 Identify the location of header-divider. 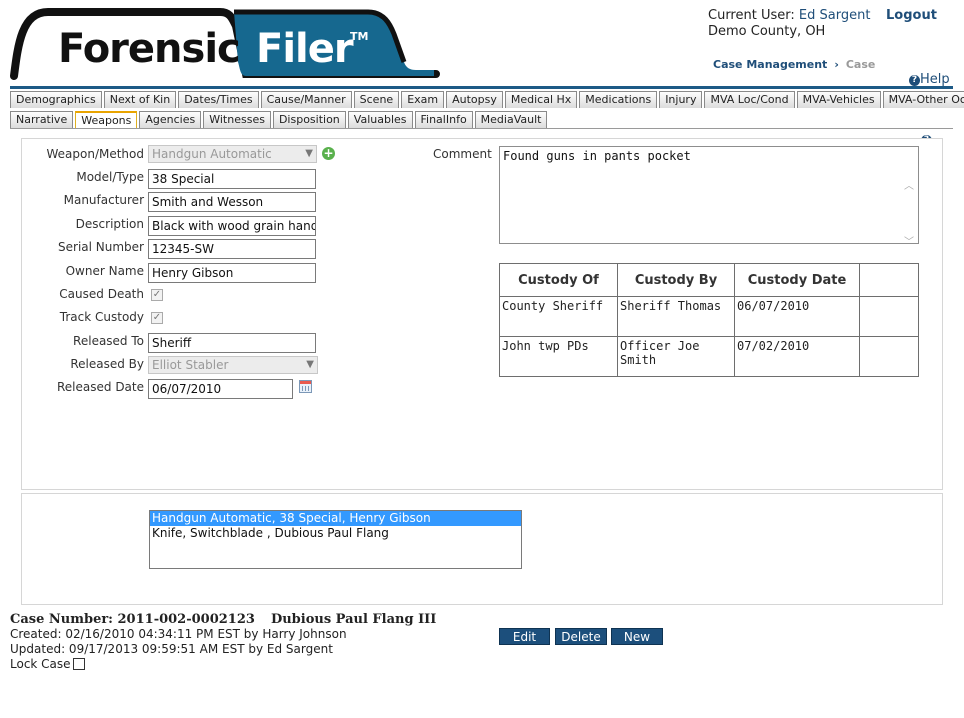
(481, 87).